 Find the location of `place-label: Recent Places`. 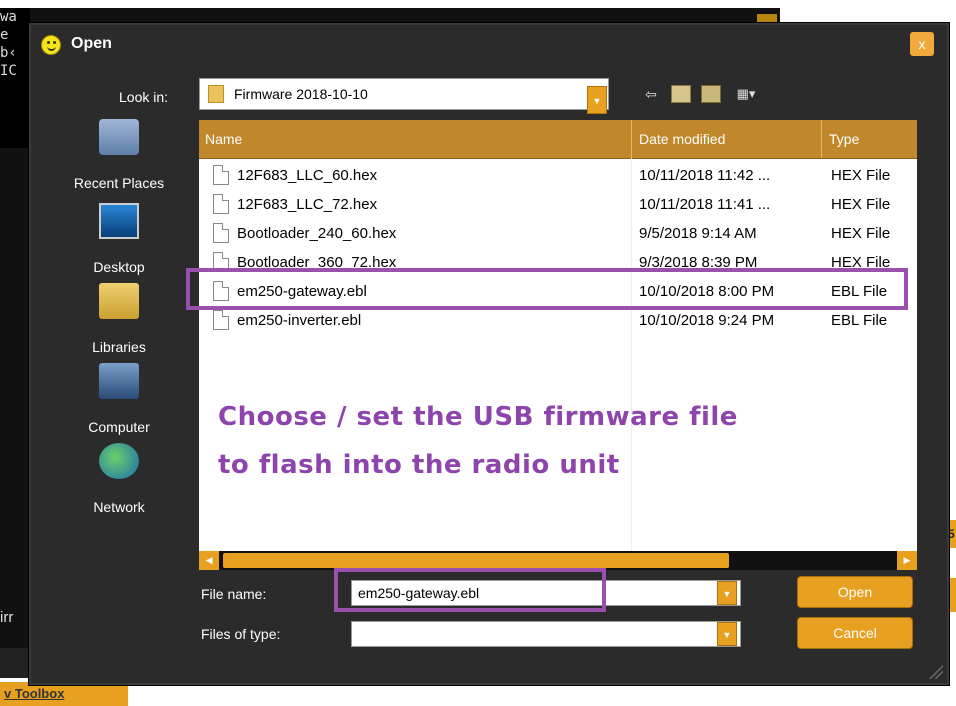

place-label: Recent Places is located at coordinates (119, 183).